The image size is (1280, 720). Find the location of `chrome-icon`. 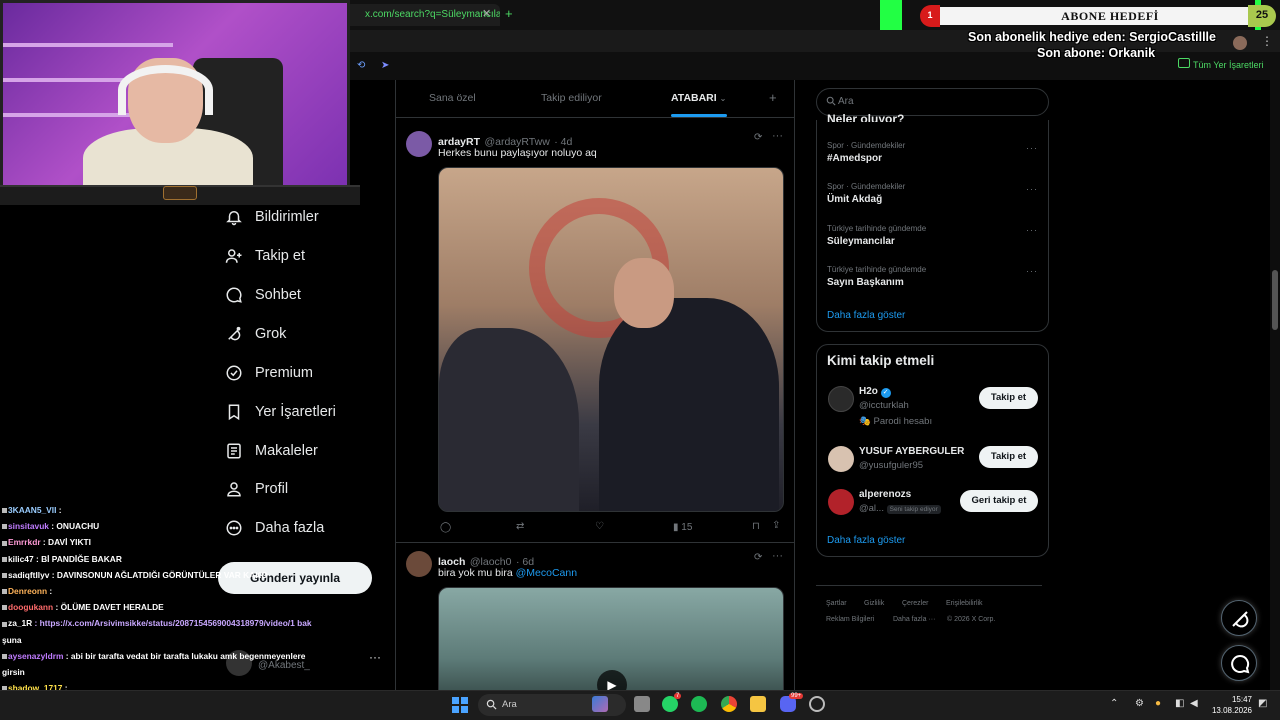

chrome-icon is located at coordinates (729, 704).